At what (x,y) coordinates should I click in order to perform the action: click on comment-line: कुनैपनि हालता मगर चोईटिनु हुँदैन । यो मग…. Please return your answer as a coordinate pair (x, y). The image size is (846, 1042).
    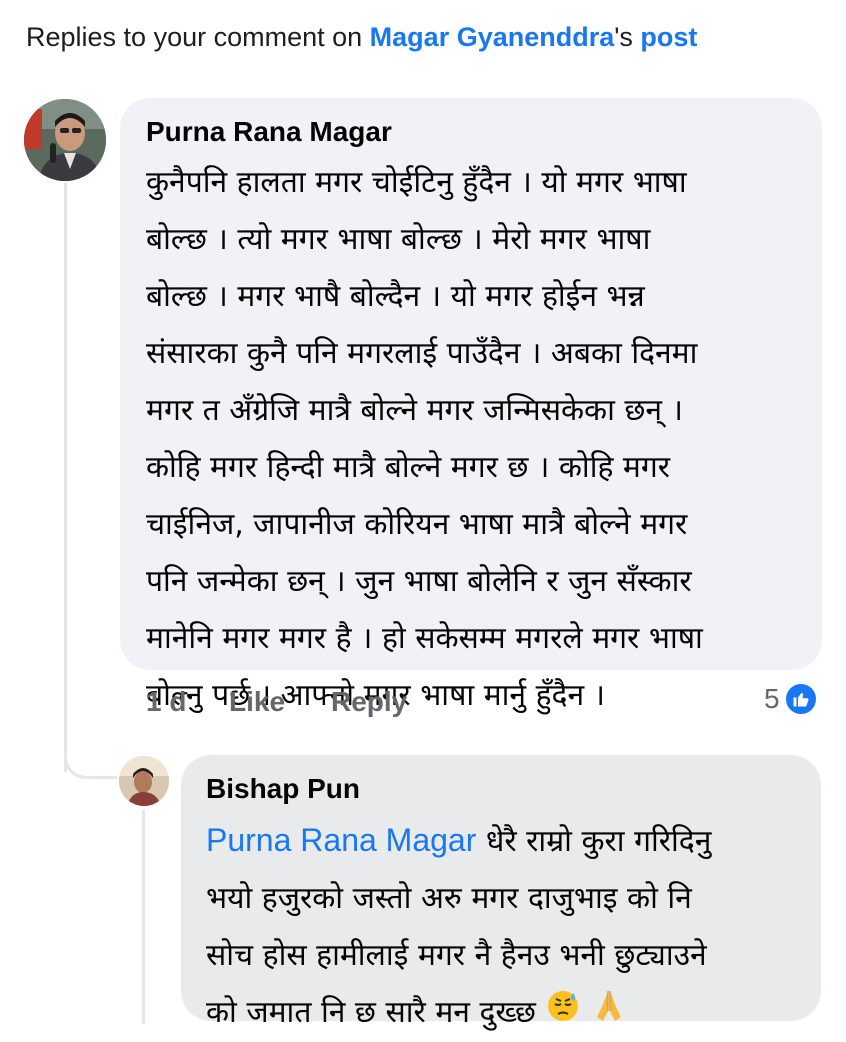
    Looking at the image, I should click on (416, 182).